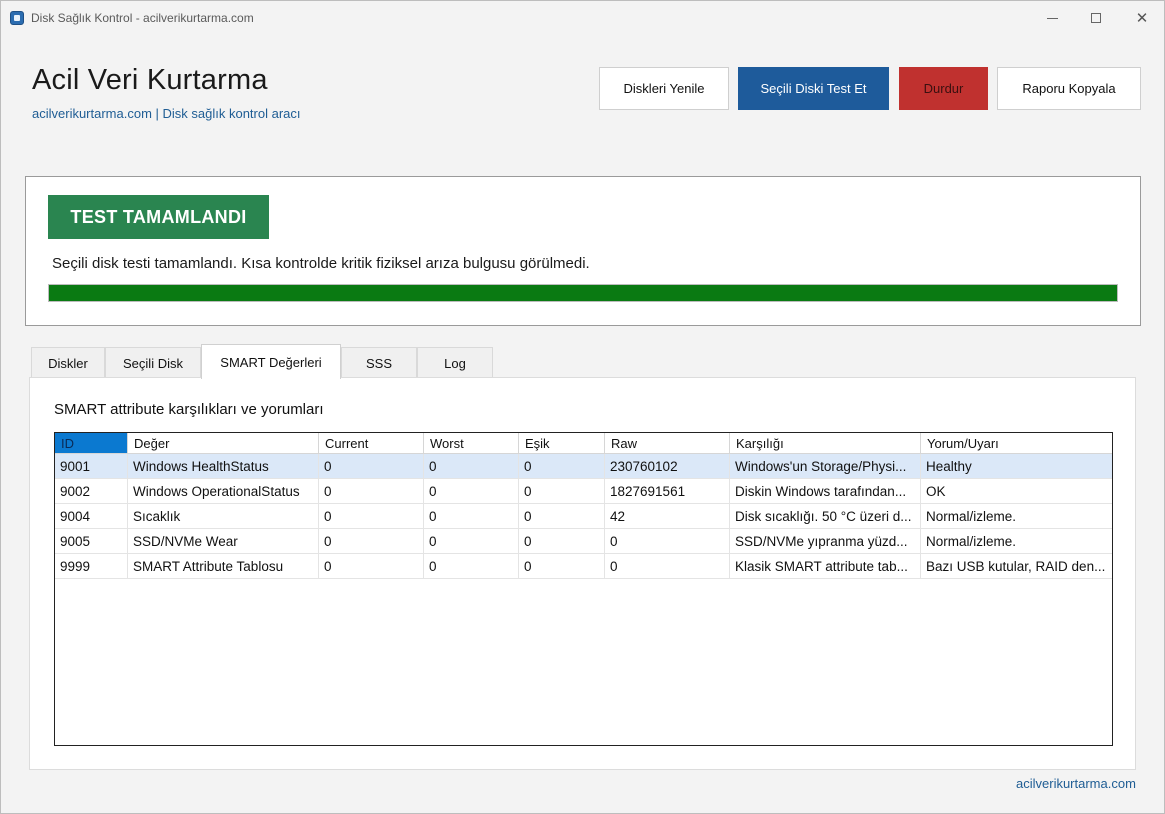 This screenshot has width=1165, height=814. I want to click on progress-fill, so click(583, 293).